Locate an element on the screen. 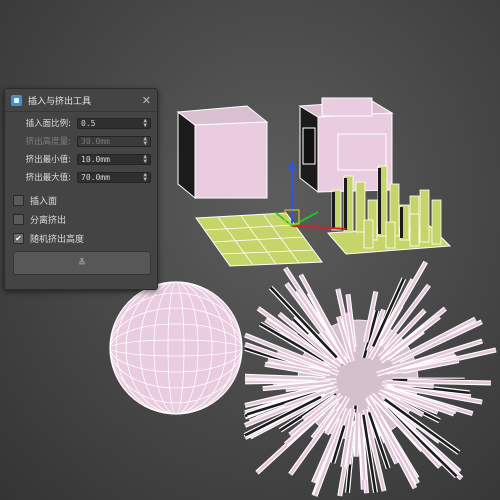 This screenshot has width=500, height=500. inset-face-label: 插入面 is located at coordinates (44, 201).